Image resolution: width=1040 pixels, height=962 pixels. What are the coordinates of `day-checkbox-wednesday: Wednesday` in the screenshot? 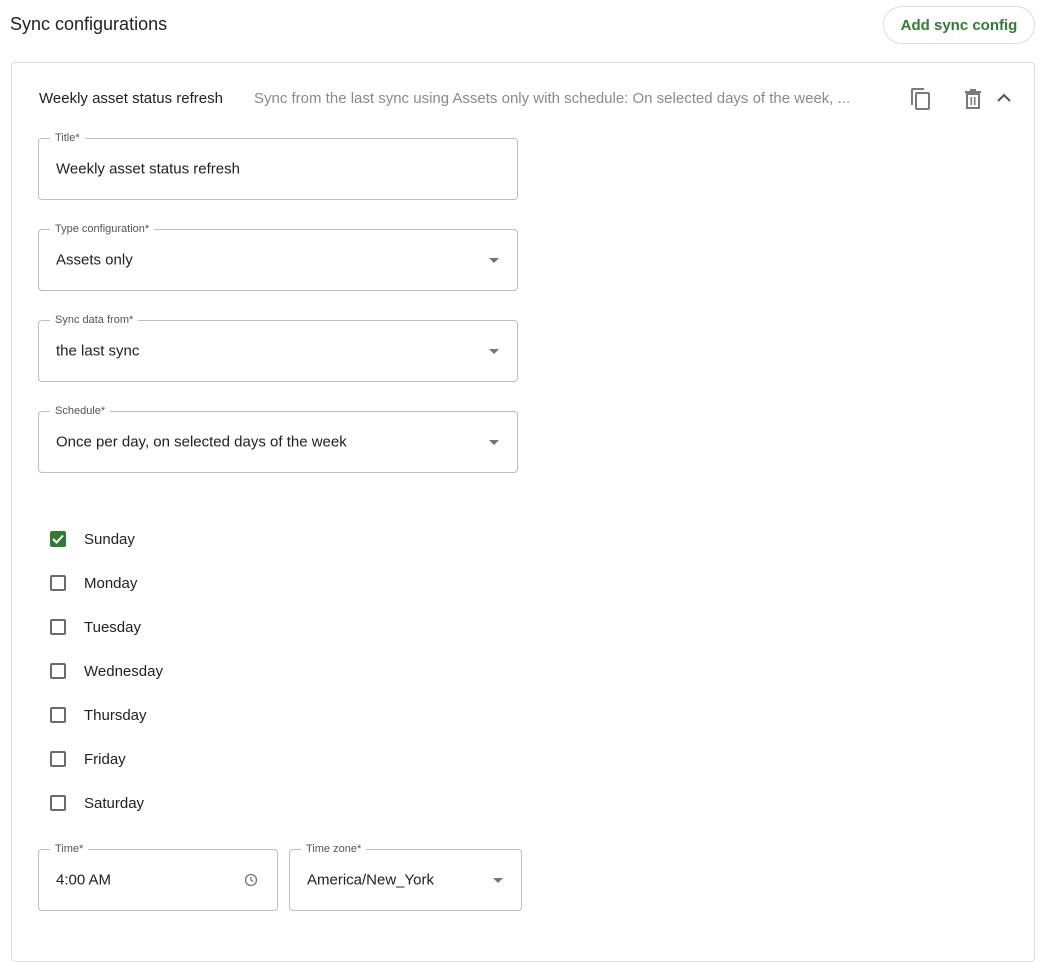 It's located at (106, 671).